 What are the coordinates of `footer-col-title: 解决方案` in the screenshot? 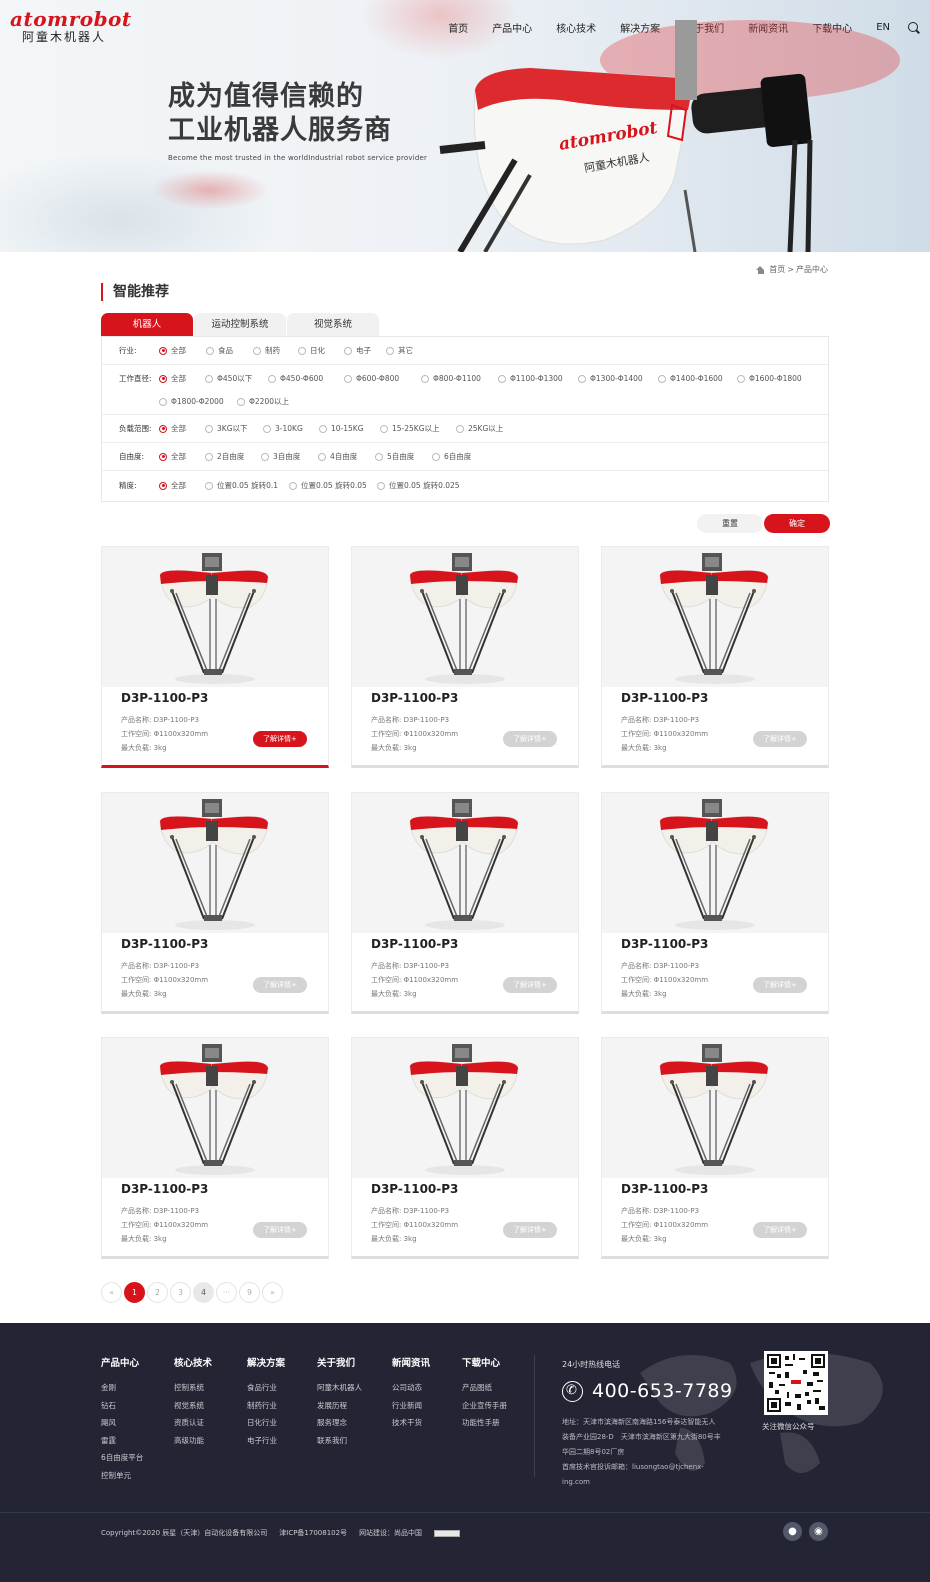 It's located at (266, 1362).